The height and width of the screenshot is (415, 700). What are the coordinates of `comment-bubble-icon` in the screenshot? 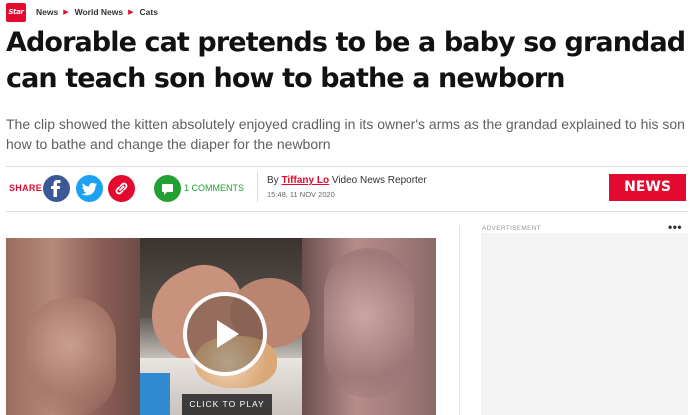 It's located at (167, 189).